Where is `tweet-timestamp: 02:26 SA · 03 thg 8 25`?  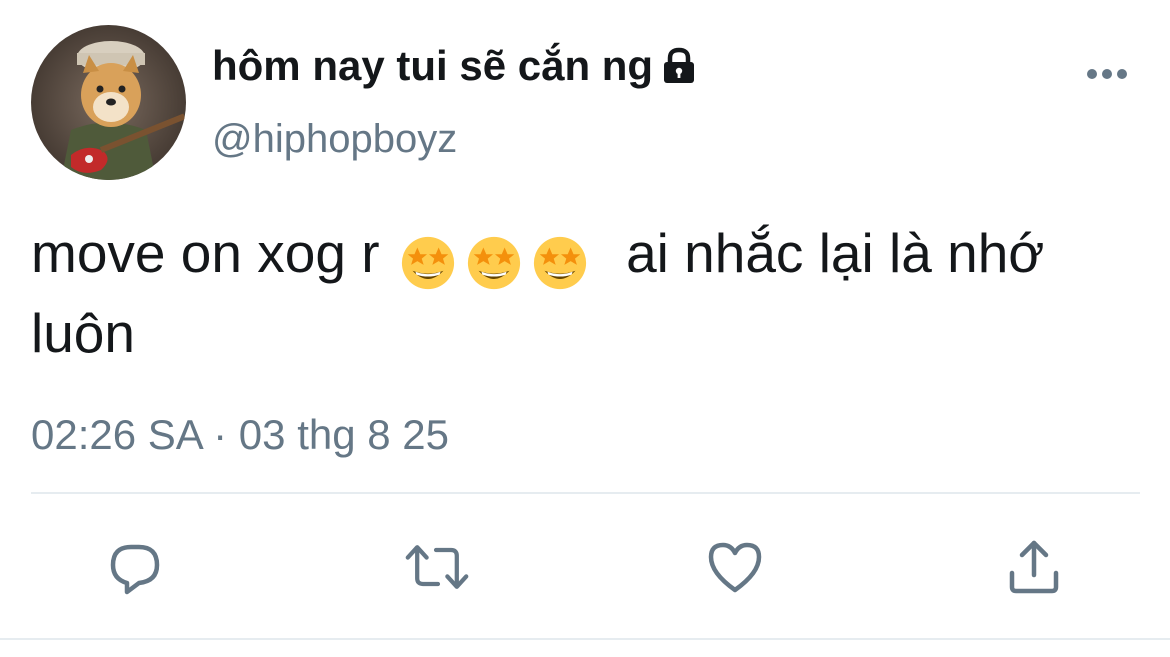 tweet-timestamp: 02:26 SA · 03 thg 8 25 is located at coordinates (240, 435).